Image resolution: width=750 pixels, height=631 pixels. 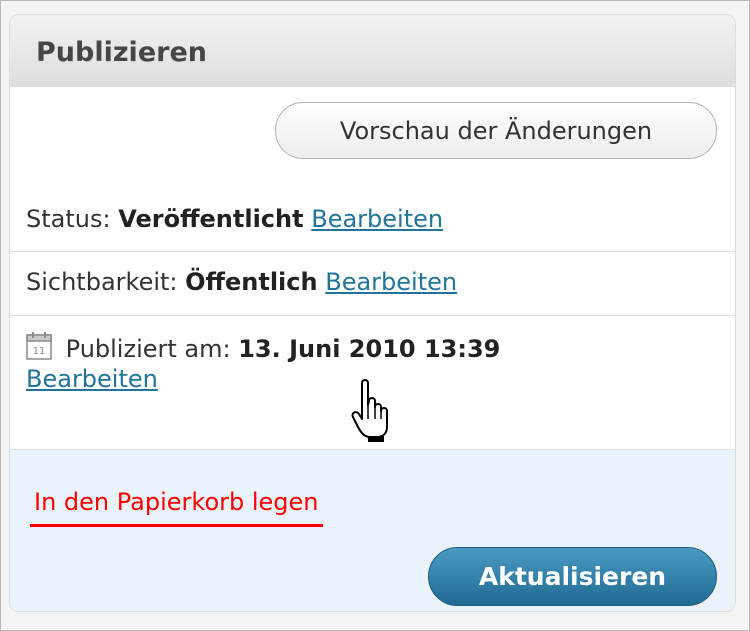 What do you see at coordinates (211, 219) in the screenshot?
I see `status-value: Veröffentlicht` at bounding box center [211, 219].